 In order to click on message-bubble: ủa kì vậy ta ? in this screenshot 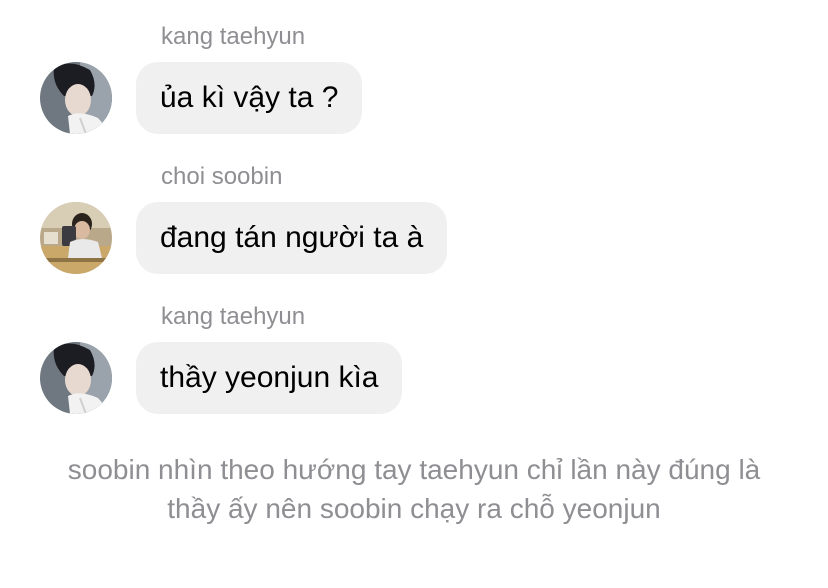, I will do `click(249, 98)`.